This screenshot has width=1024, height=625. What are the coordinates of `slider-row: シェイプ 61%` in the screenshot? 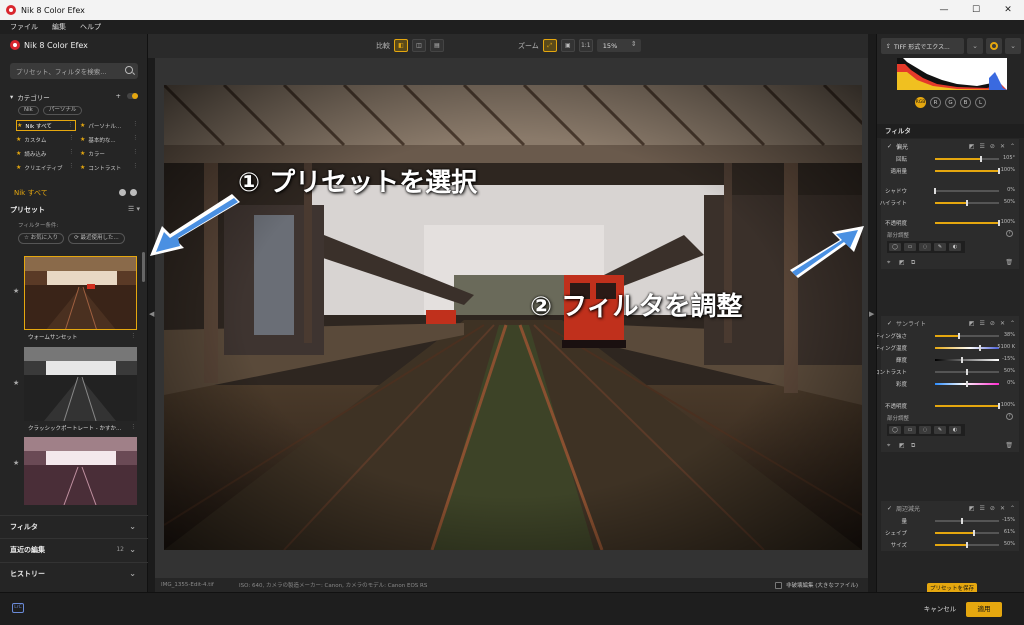 It's located at (950, 533).